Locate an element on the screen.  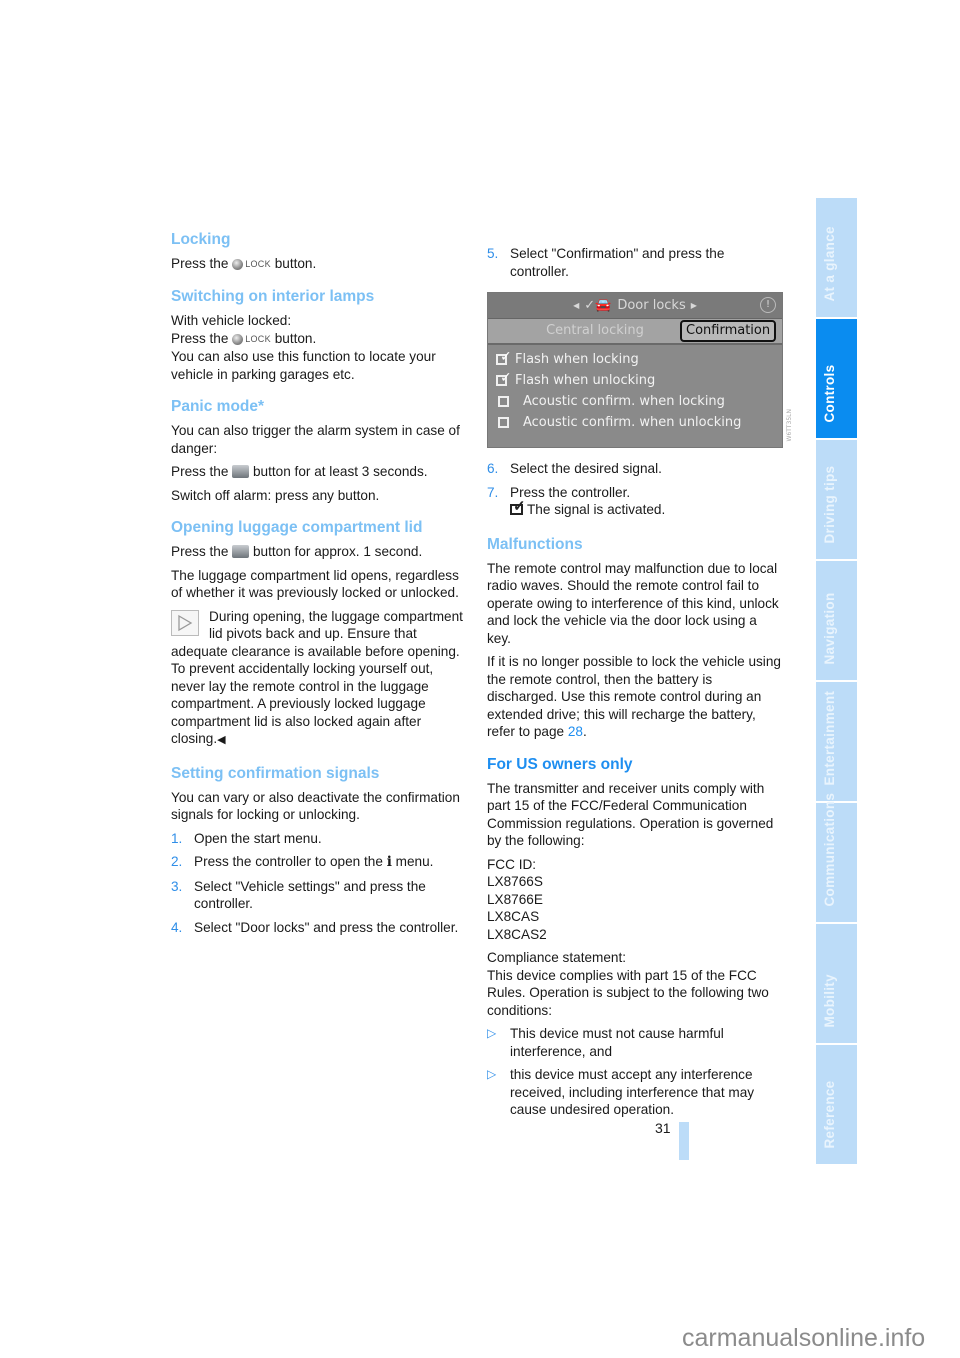
heading-panic-mode: Panic mode* is located at coordinates (218, 406).